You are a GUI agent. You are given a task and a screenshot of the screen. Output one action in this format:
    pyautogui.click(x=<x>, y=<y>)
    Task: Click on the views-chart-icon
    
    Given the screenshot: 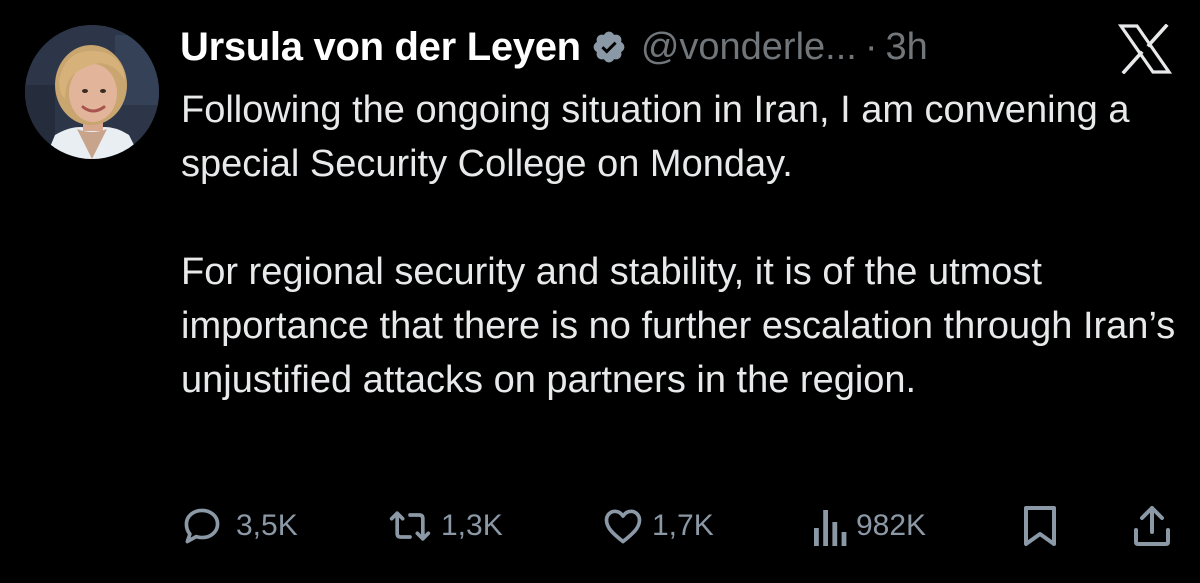 What is the action you would take?
    pyautogui.click(x=830, y=526)
    